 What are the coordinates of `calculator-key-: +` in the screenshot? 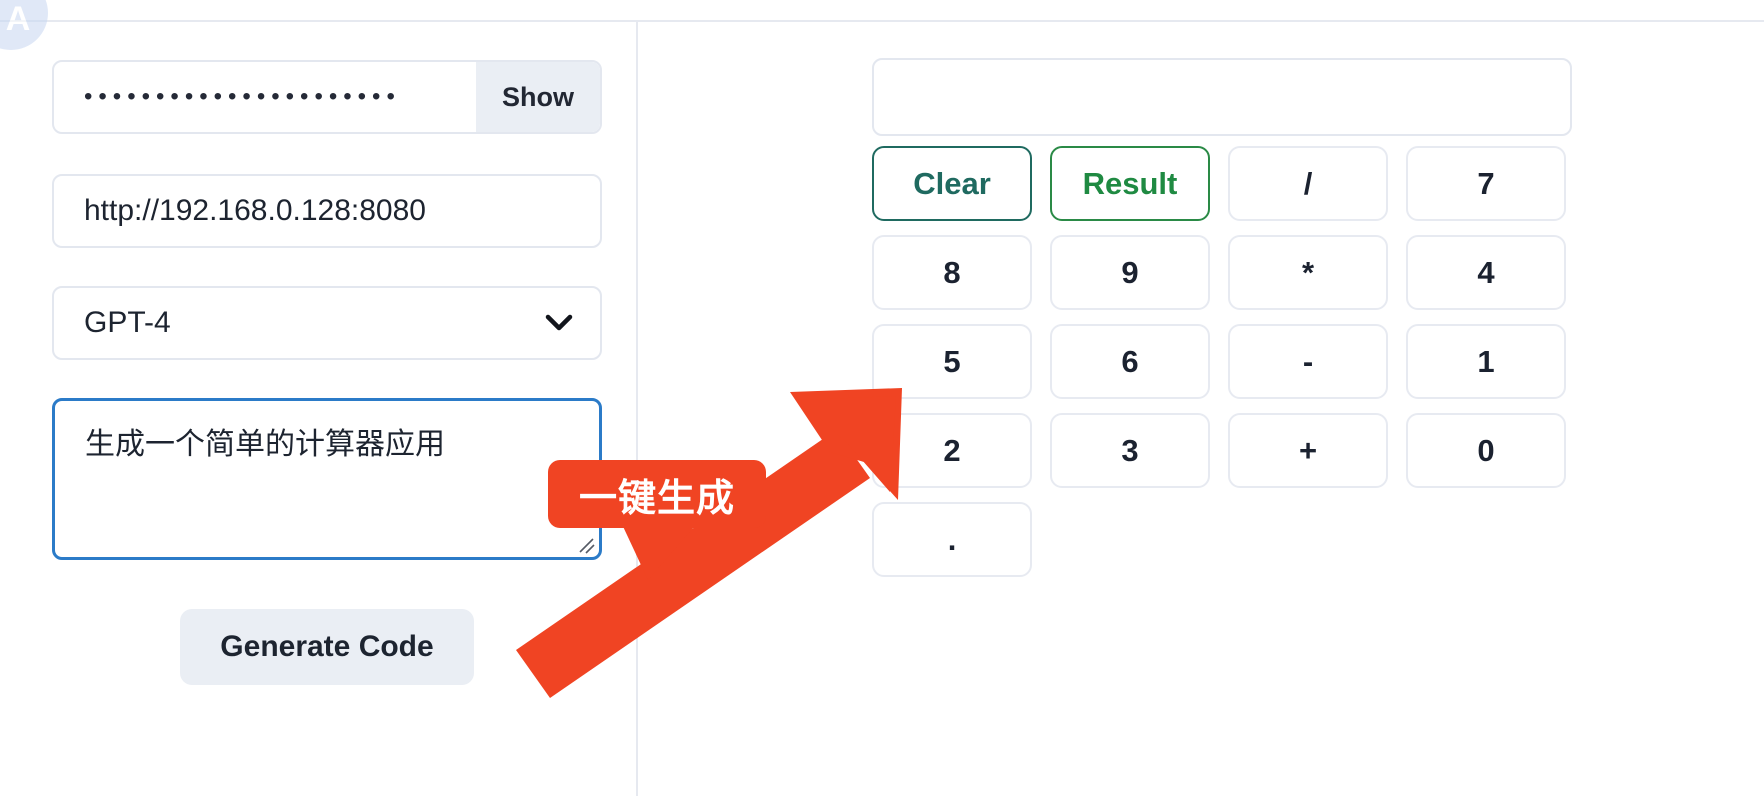 It's located at (1308, 450).